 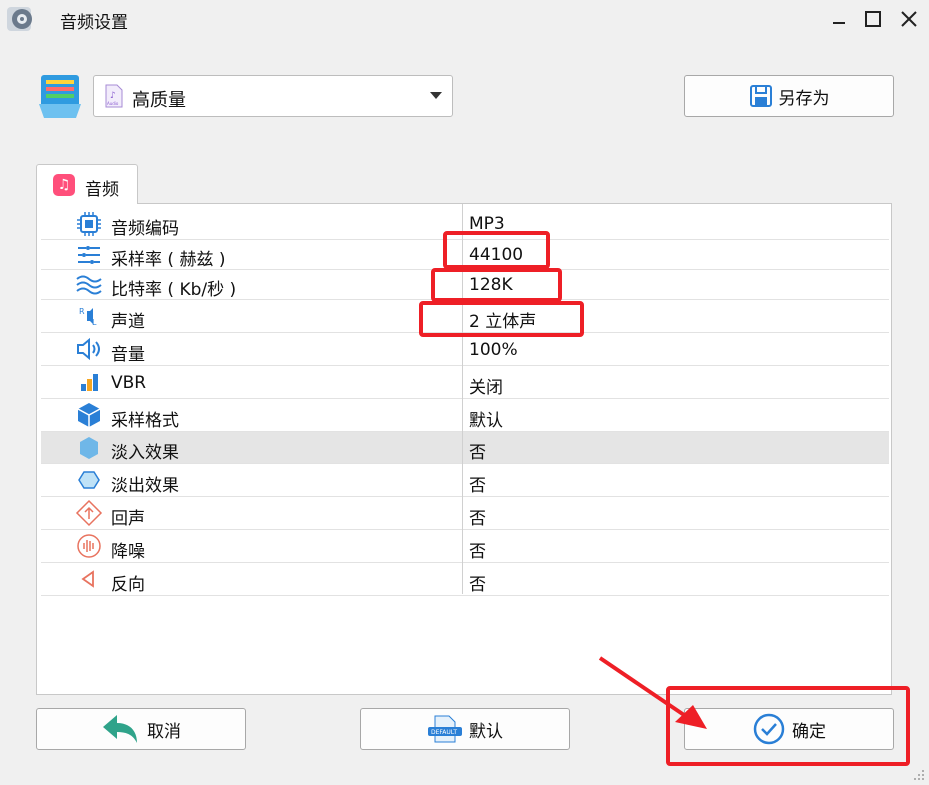 What do you see at coordinates (839, 19) in the screenshot?
I see `minimize-button` at bounding box center [839, 19].